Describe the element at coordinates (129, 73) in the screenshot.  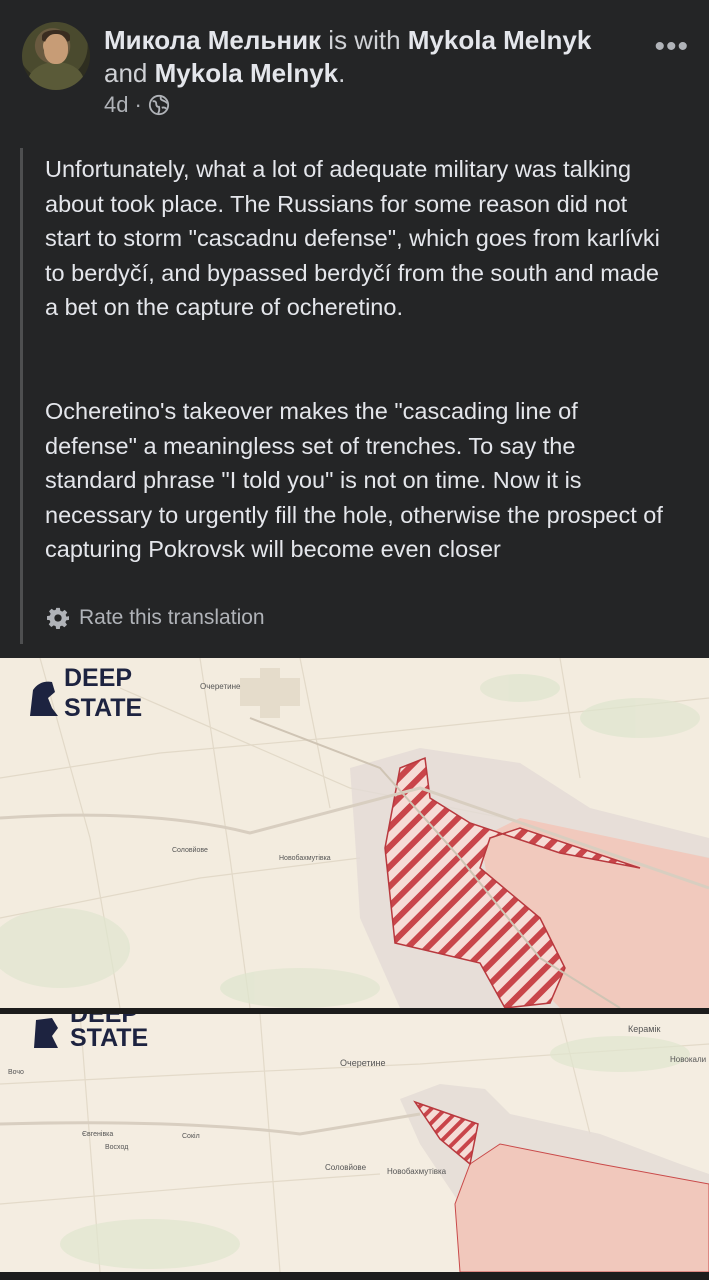
I see `and-text: and` at that location.